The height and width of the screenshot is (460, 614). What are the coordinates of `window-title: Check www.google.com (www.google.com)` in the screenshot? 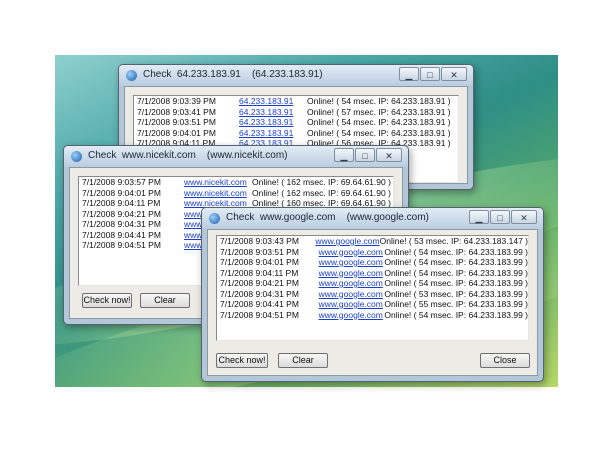 It's located at (327, 217).